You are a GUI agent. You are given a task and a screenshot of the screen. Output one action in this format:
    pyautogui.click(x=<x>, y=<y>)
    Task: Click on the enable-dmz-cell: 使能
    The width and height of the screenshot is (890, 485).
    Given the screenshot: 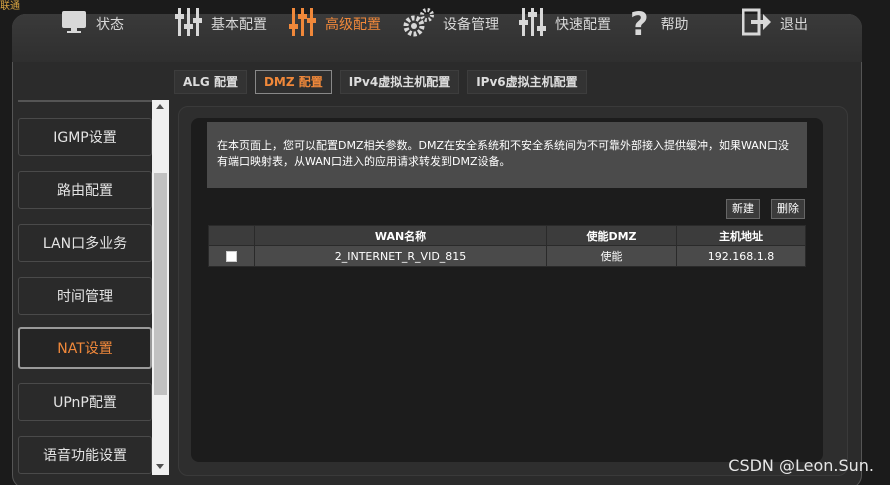 What is the action you would take?
    pyautogui.click(x=611, y=256)
    